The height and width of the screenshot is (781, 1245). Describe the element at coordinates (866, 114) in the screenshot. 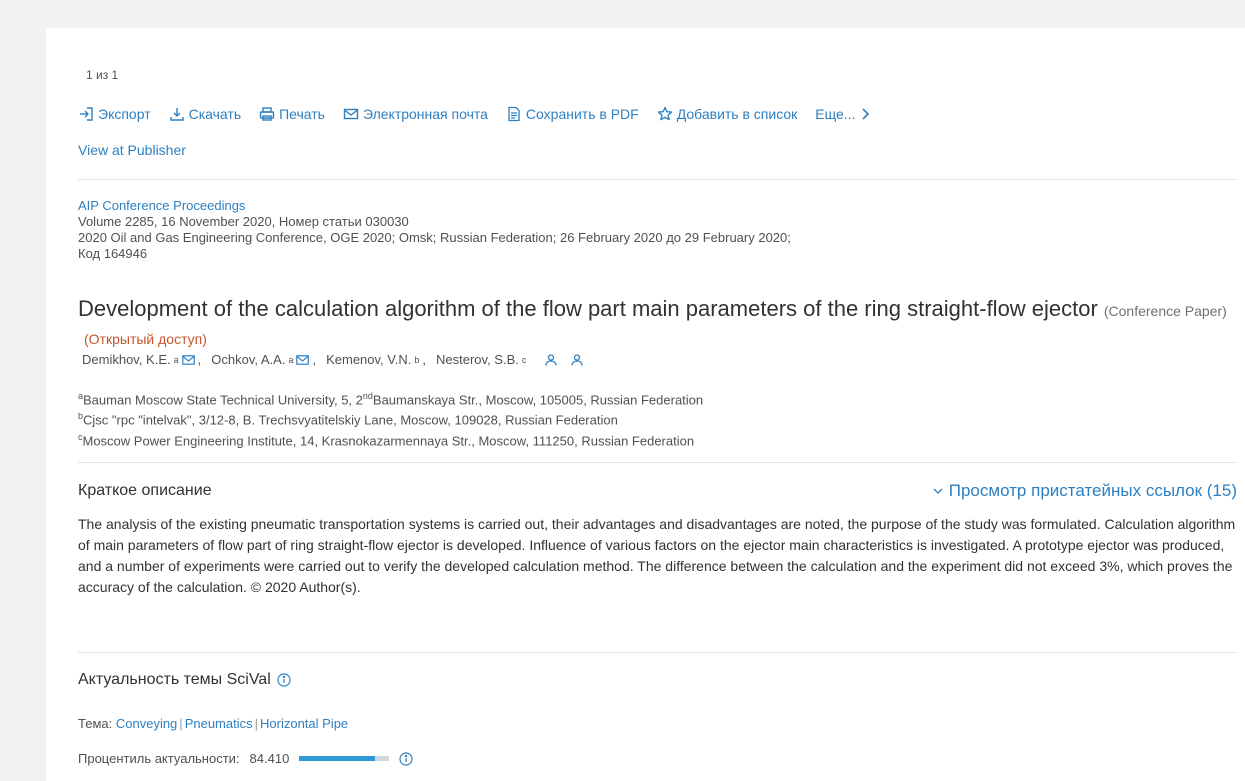

I see `chevron-right-icon` at that location.